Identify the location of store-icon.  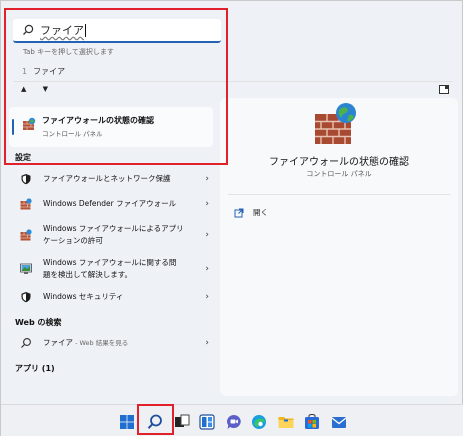
(312, 422).